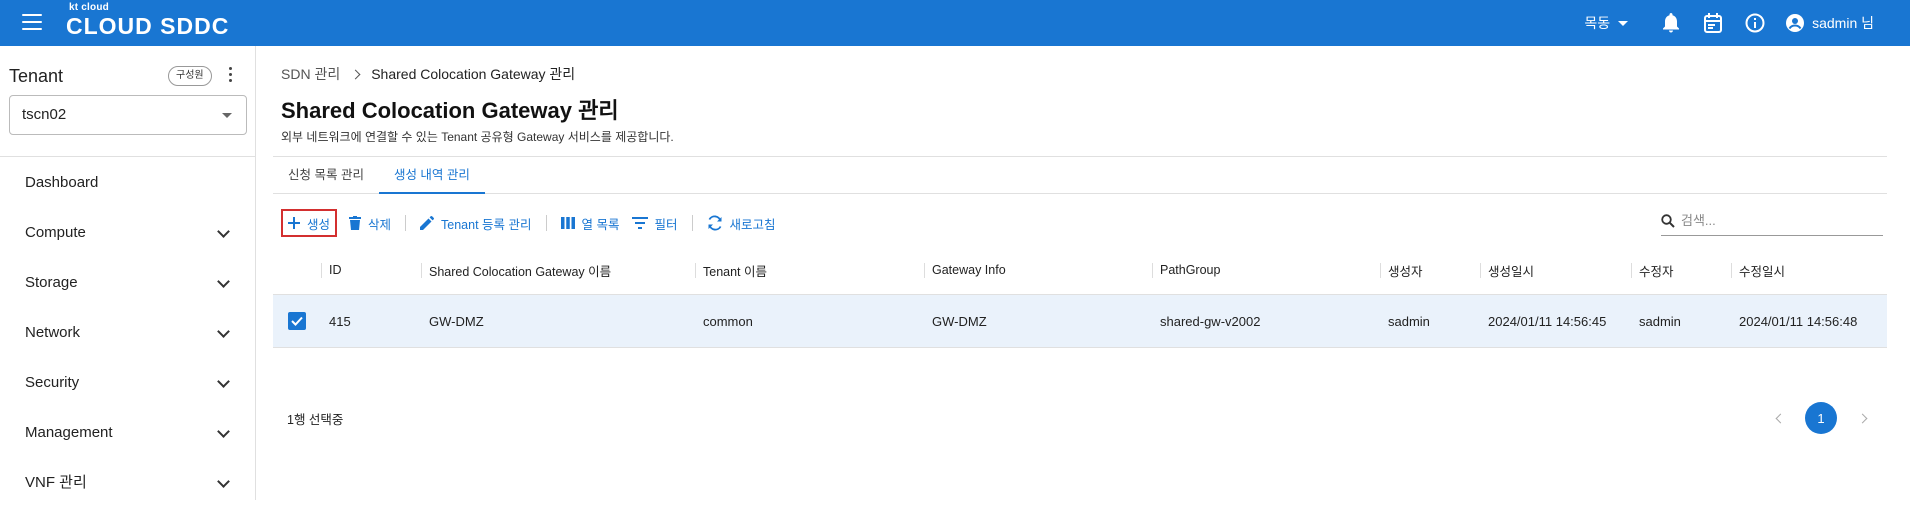  I want to click on header-label: ID, so click(335, 270).